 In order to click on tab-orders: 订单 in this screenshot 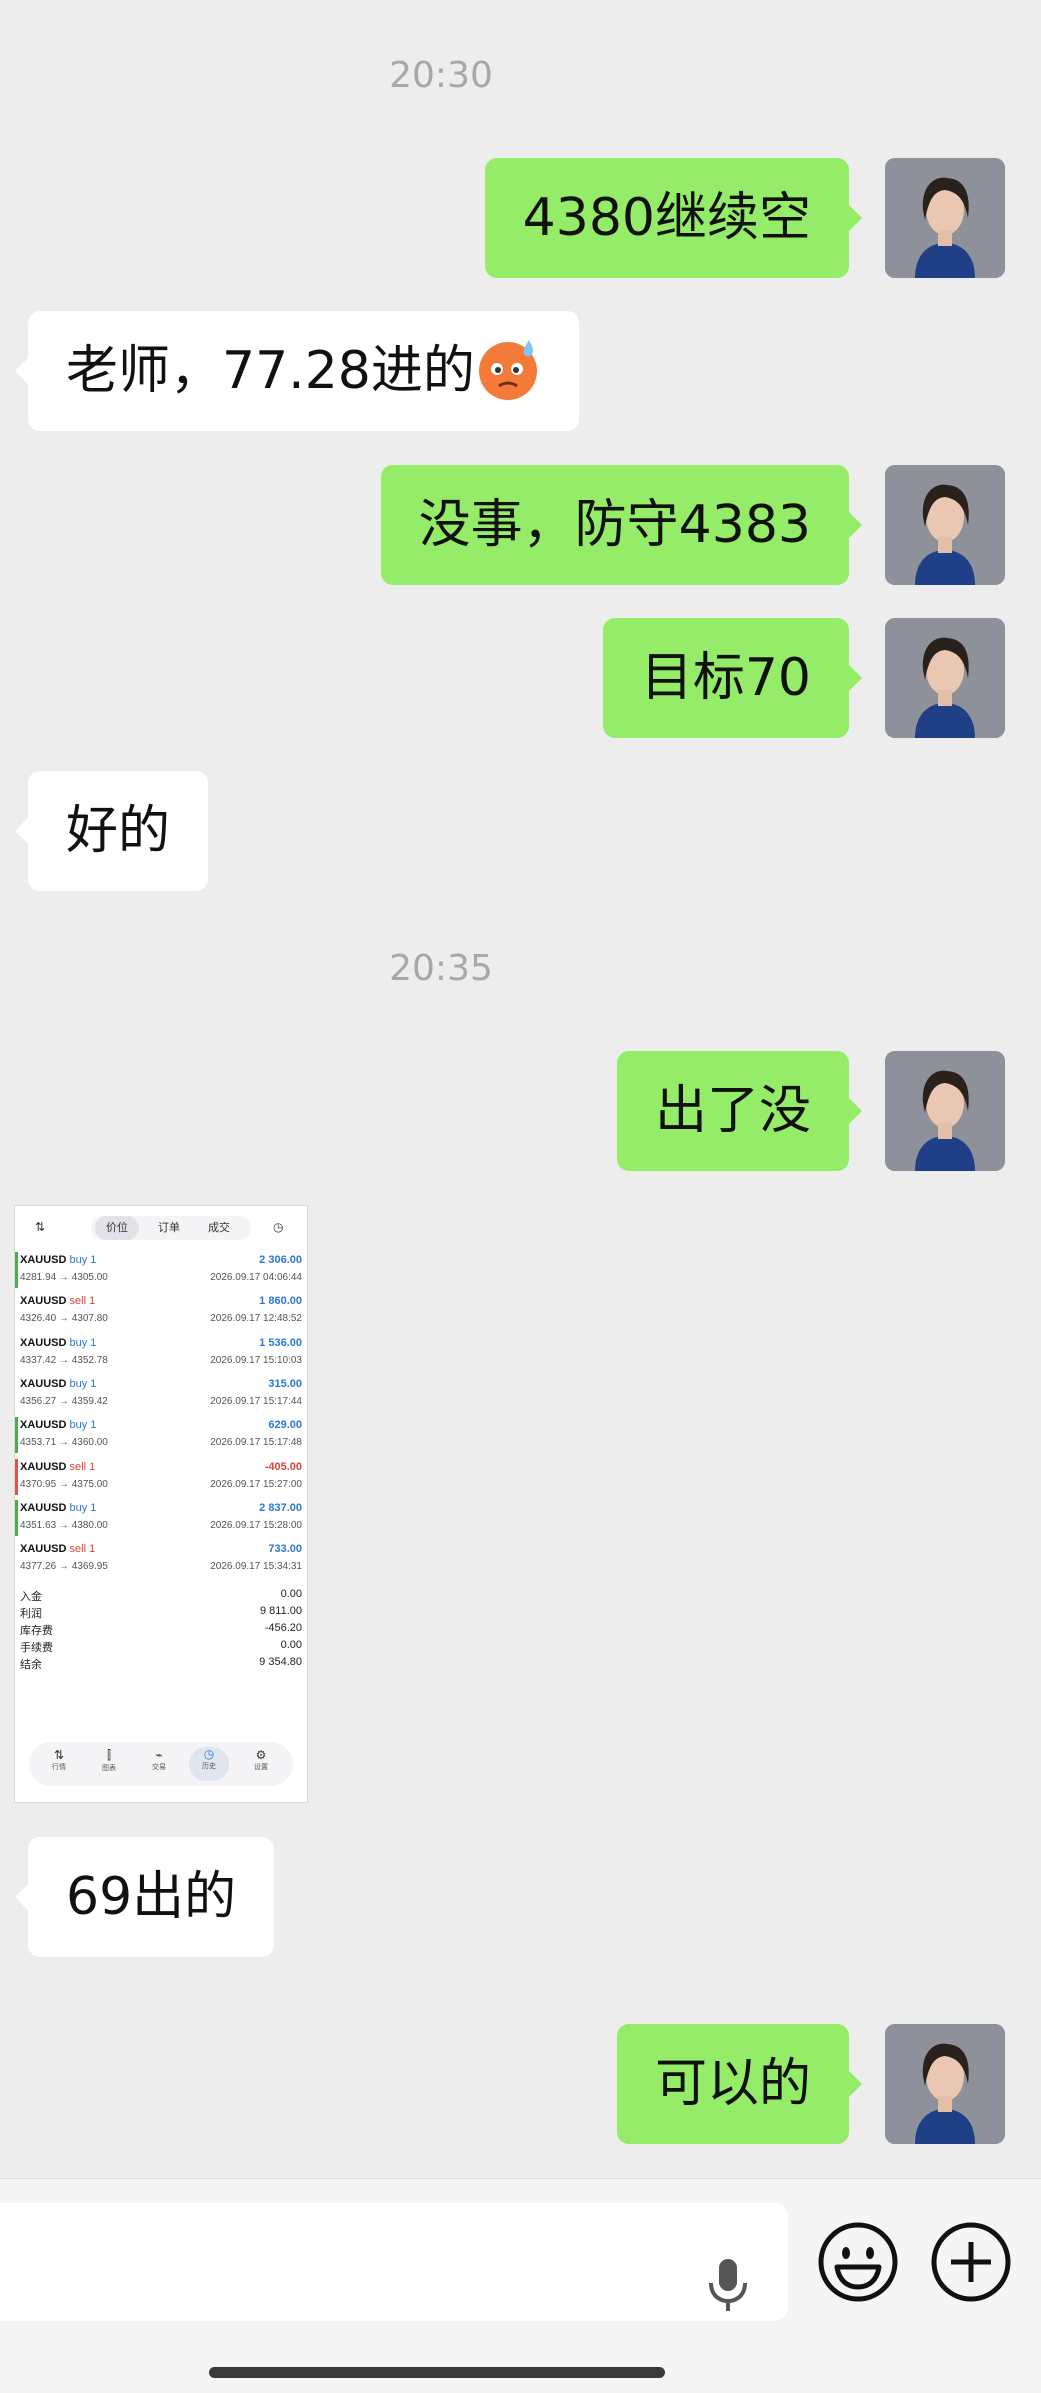, I will do `click(169, 1228)`.